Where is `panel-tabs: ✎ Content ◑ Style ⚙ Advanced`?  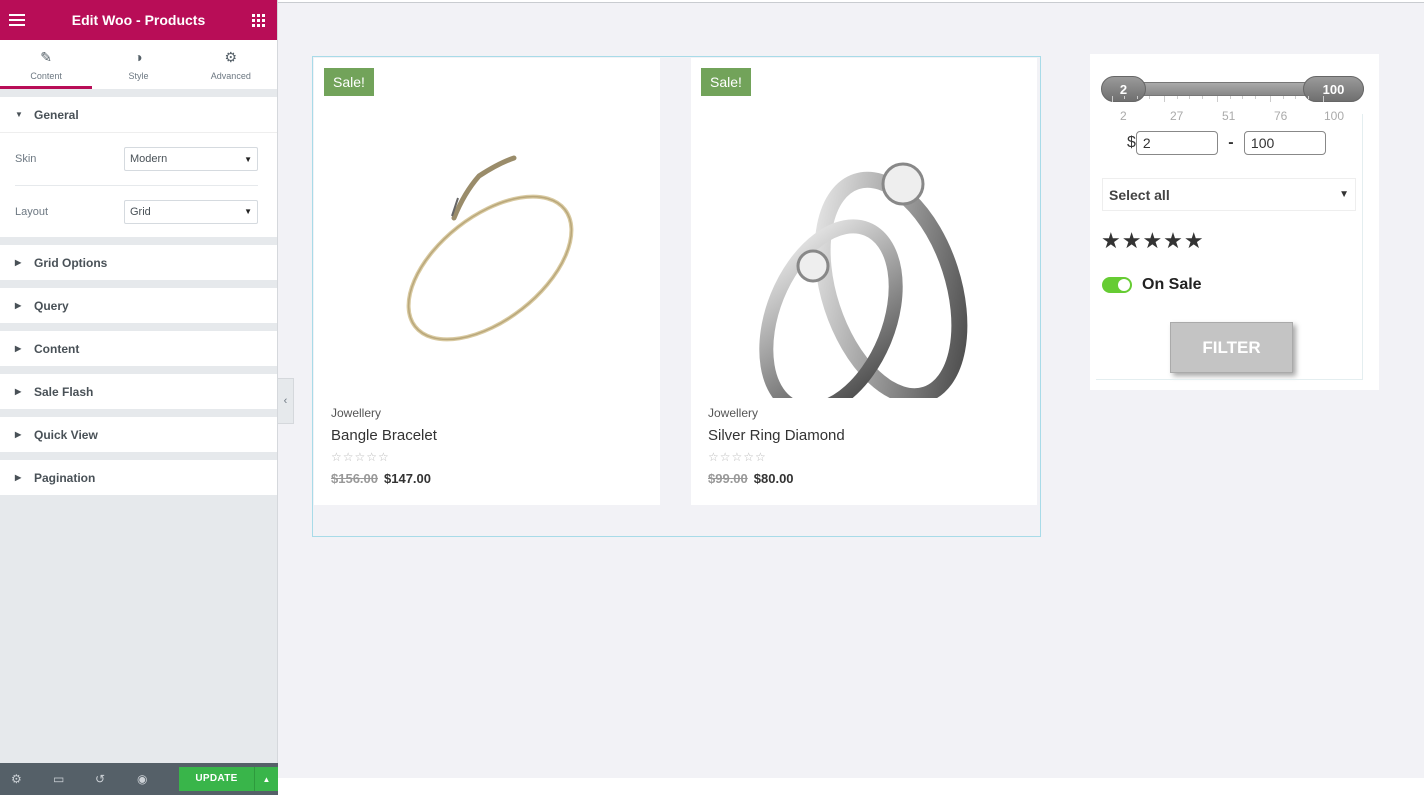
panel-tabs: ✎ Content ◑ Style ⚙ Advanced is located at coordinates (138, 64).